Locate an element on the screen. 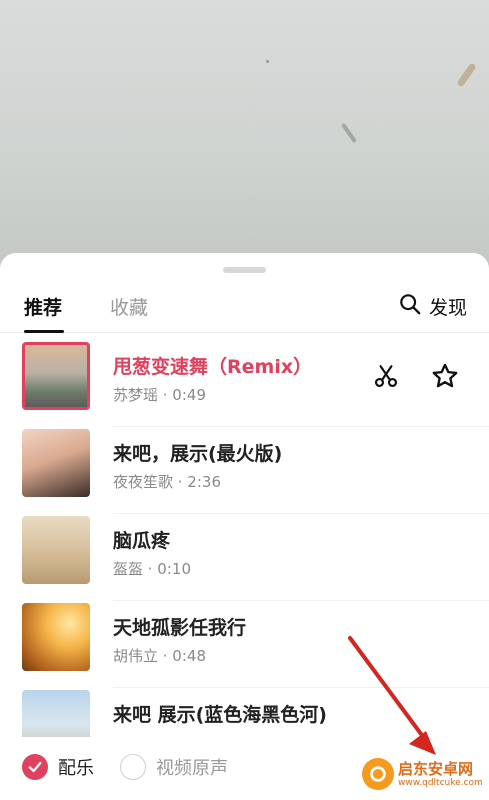  tab-bar: 推荐 收藏 发现 is located at coordinates (244, 311).